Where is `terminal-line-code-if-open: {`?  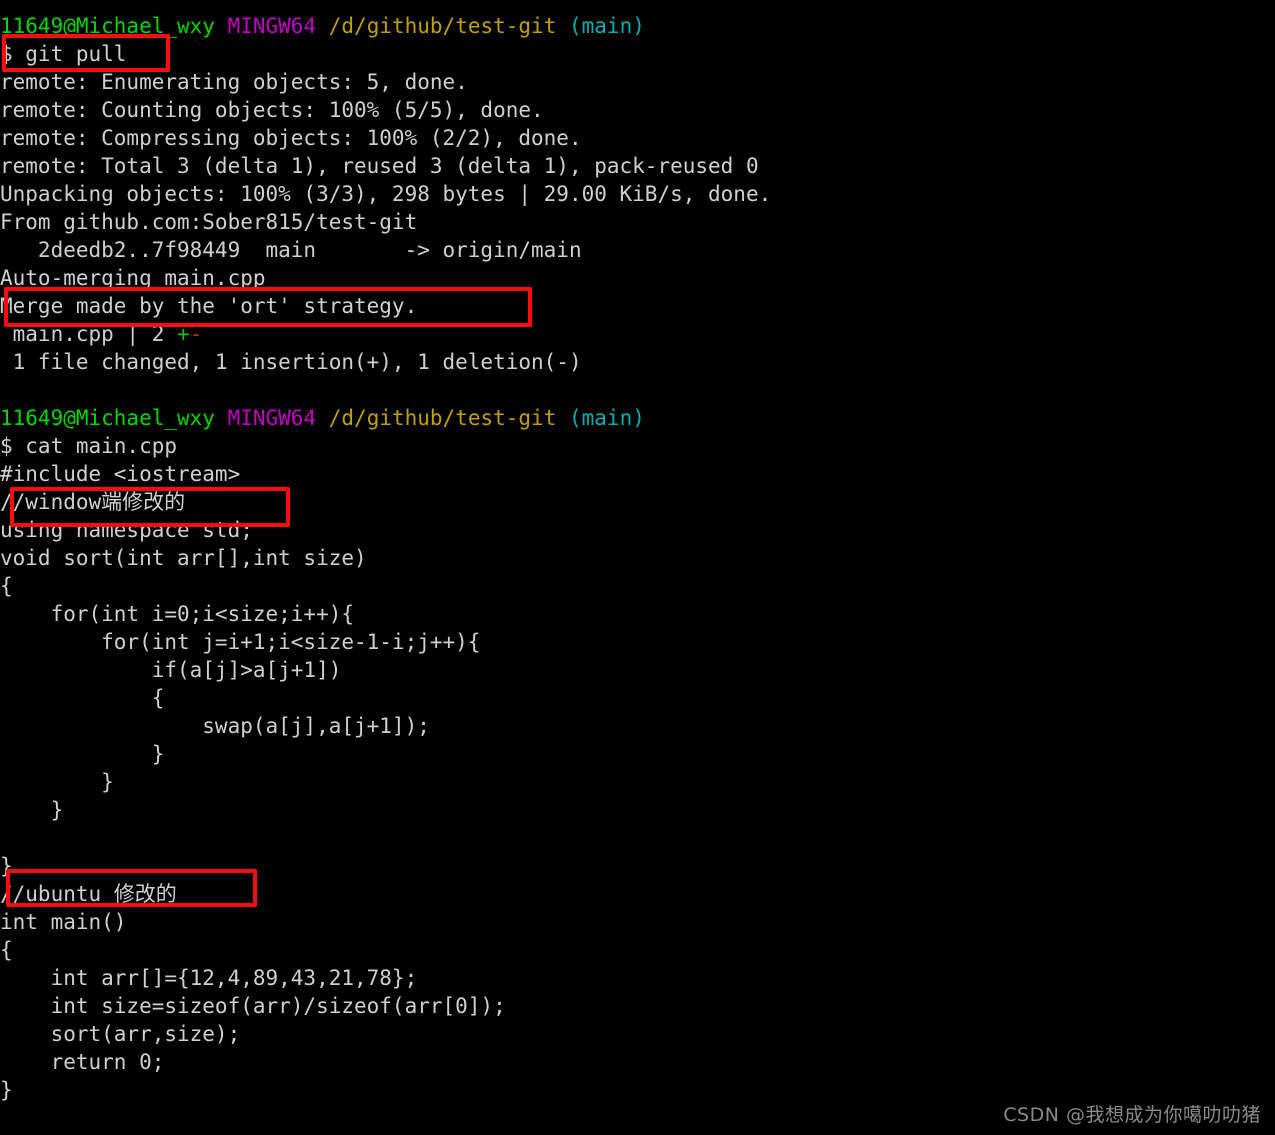 terminal-line-code-if-open: { is located at coordinates (637, 698).